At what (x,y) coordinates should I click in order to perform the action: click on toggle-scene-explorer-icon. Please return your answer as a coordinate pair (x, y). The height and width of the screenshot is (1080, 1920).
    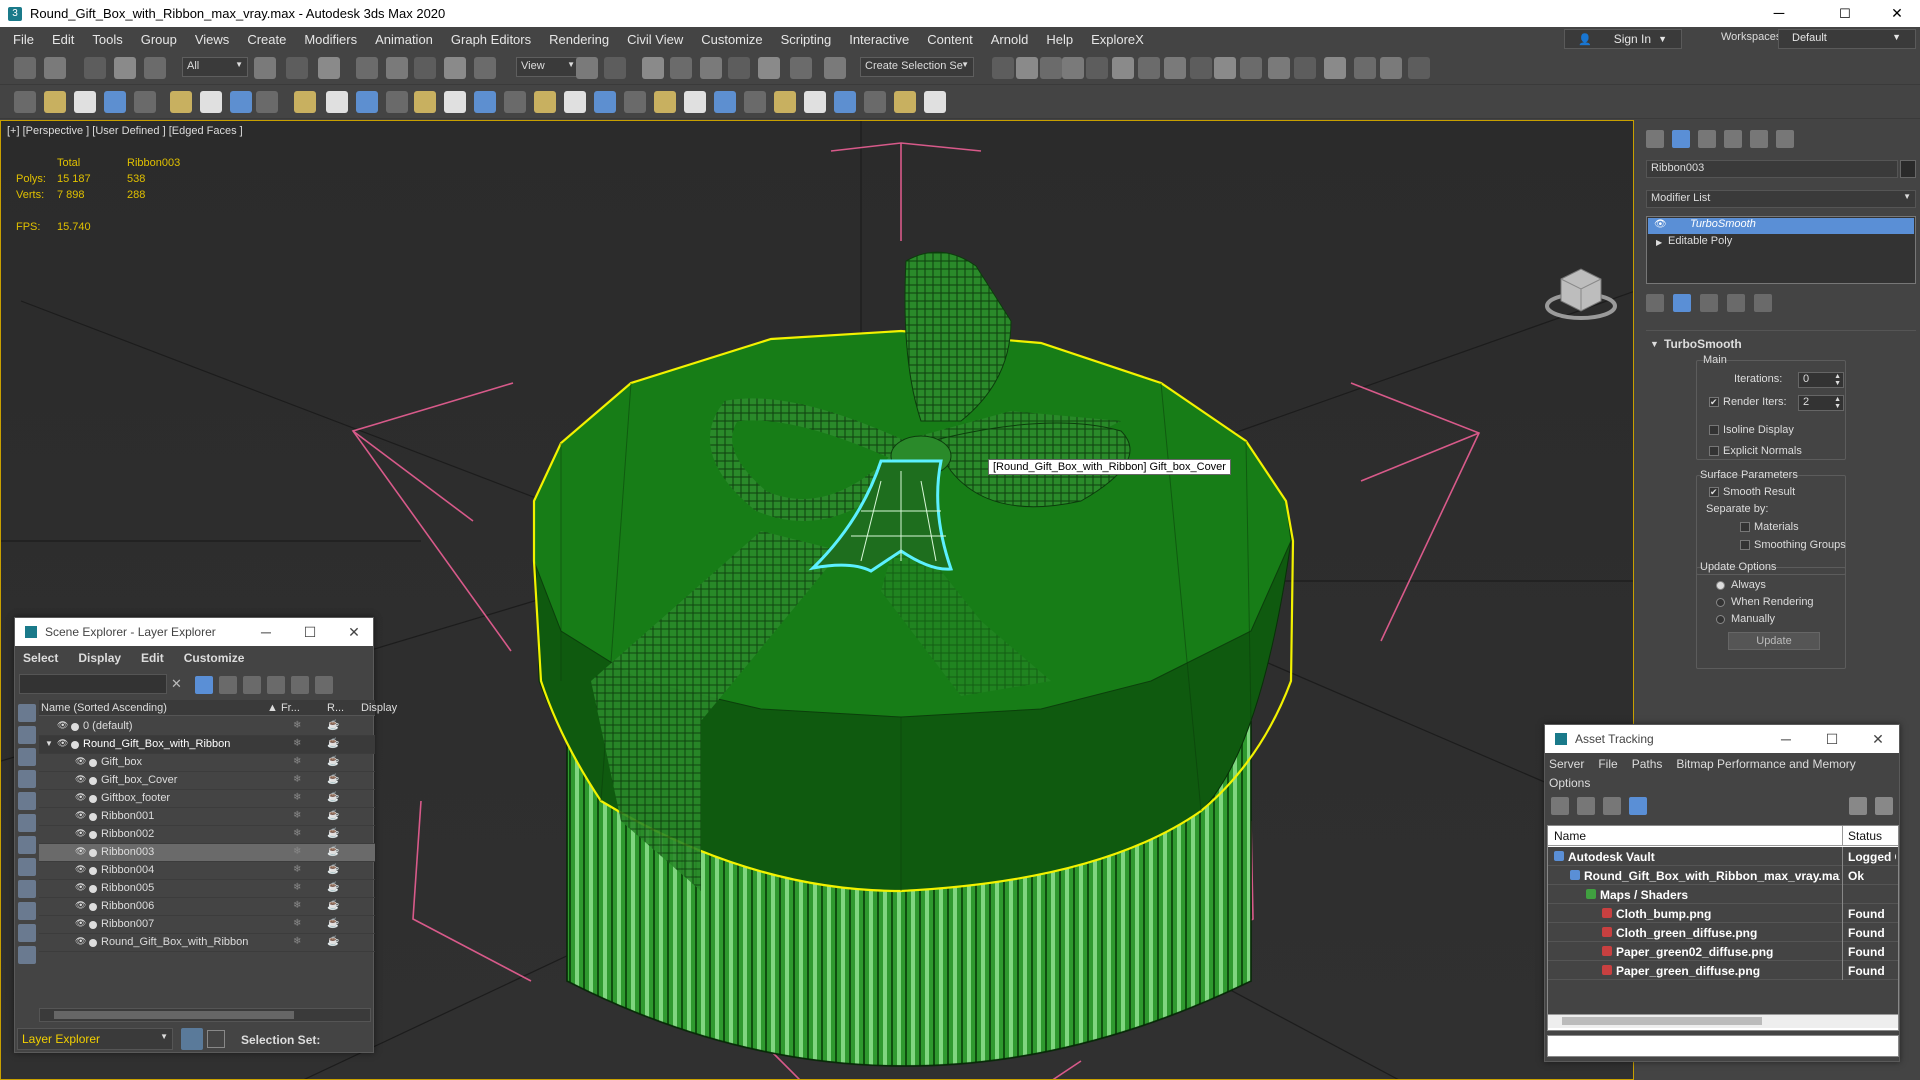
    Looking at the image, I should click on (1027, 68).